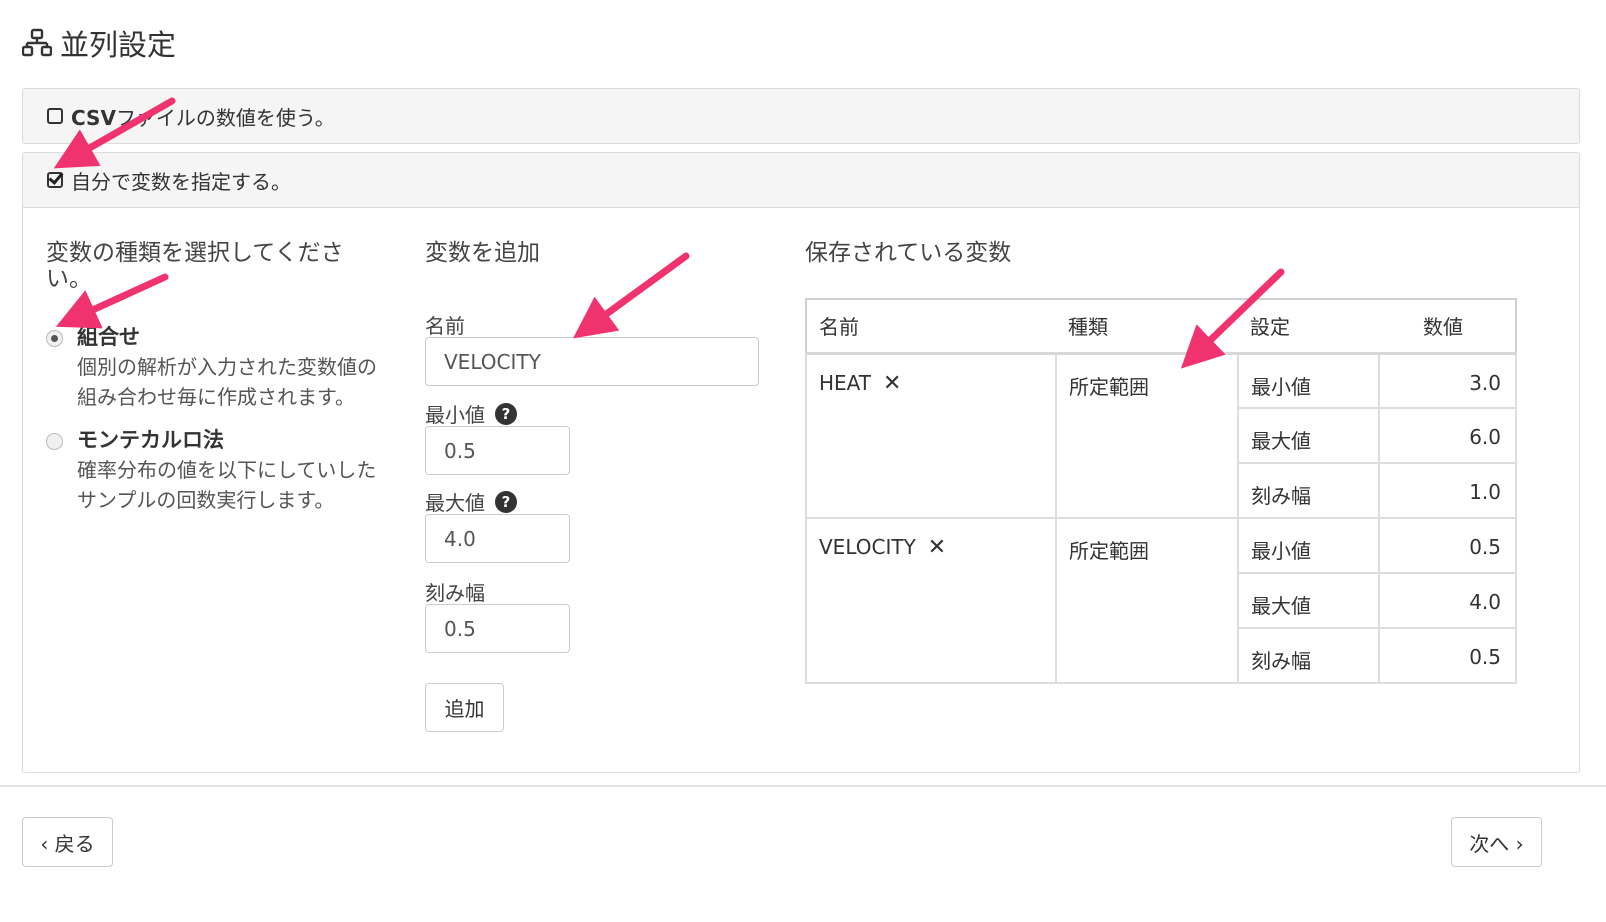 The width and height of the screenshot is (1606, 922). I want to click on name-label: 名前, so click(445, 324).